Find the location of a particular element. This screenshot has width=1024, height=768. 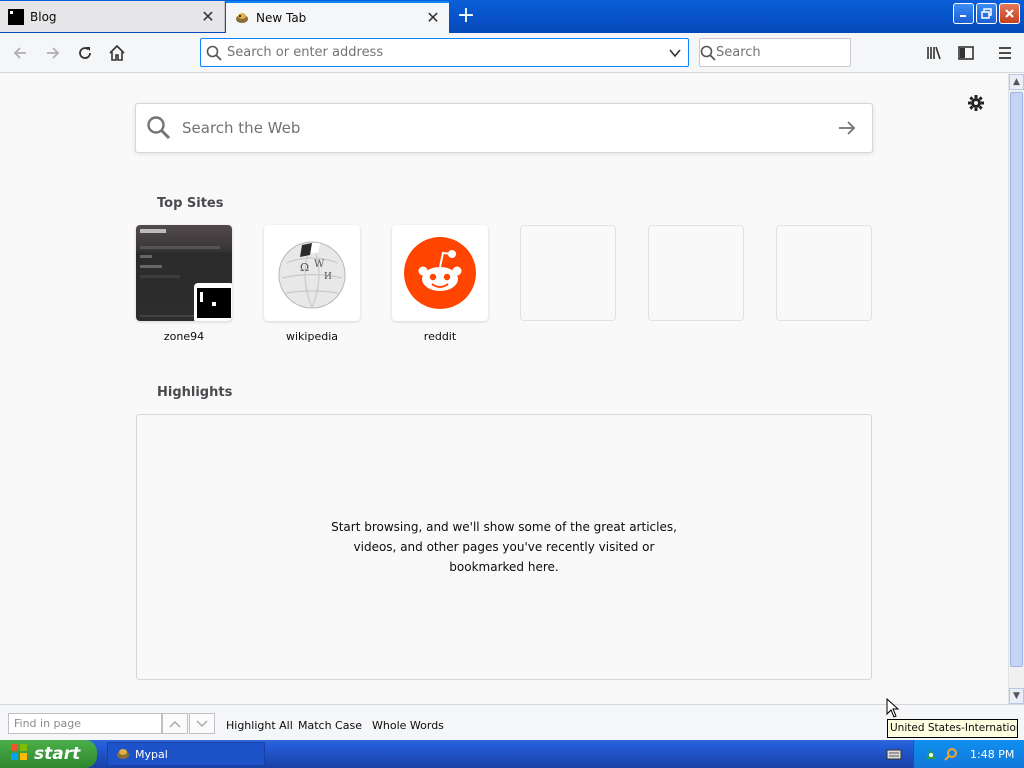

find-bar: Highlight All Match Case Whole Words is located at coordinates (512, 722).